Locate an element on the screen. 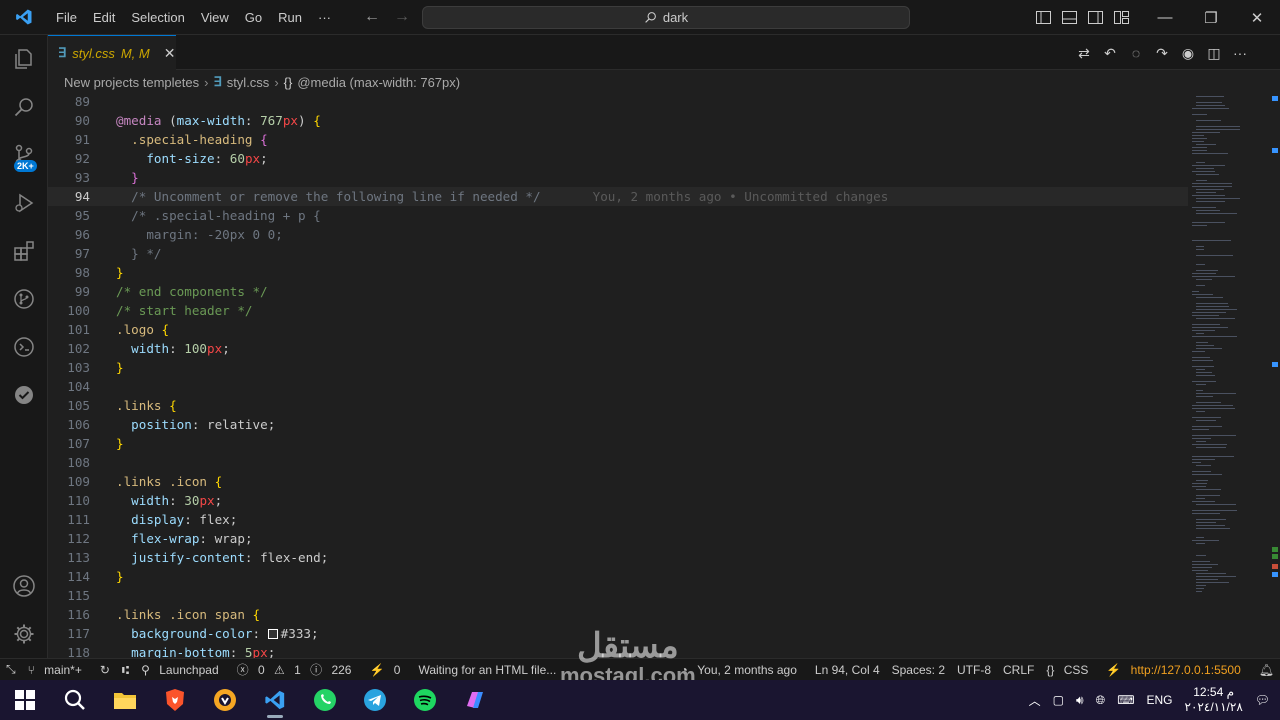 This screenshot has width=1280, height=720. extensions-icon is located at coordinates (24, 251).